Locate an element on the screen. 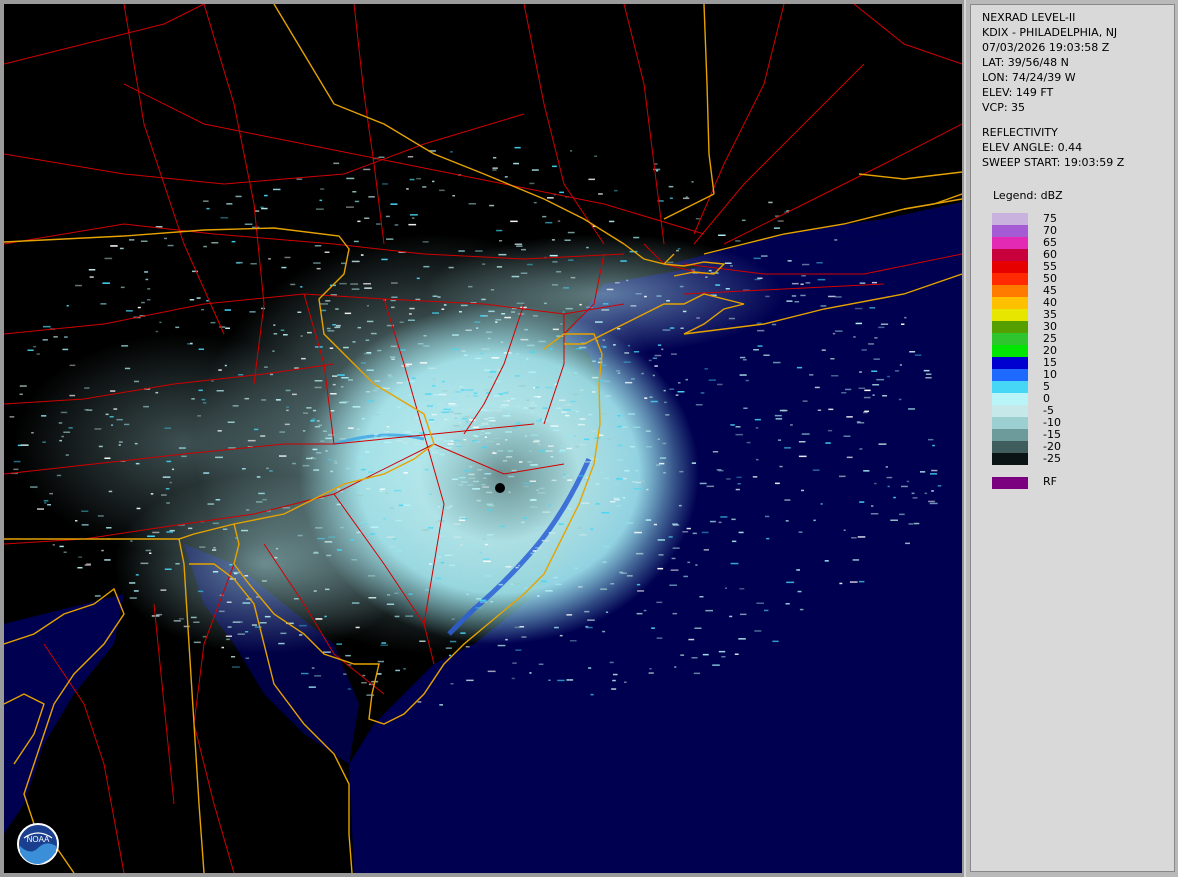  radar-site-marker is located at coordinates (500, 488).